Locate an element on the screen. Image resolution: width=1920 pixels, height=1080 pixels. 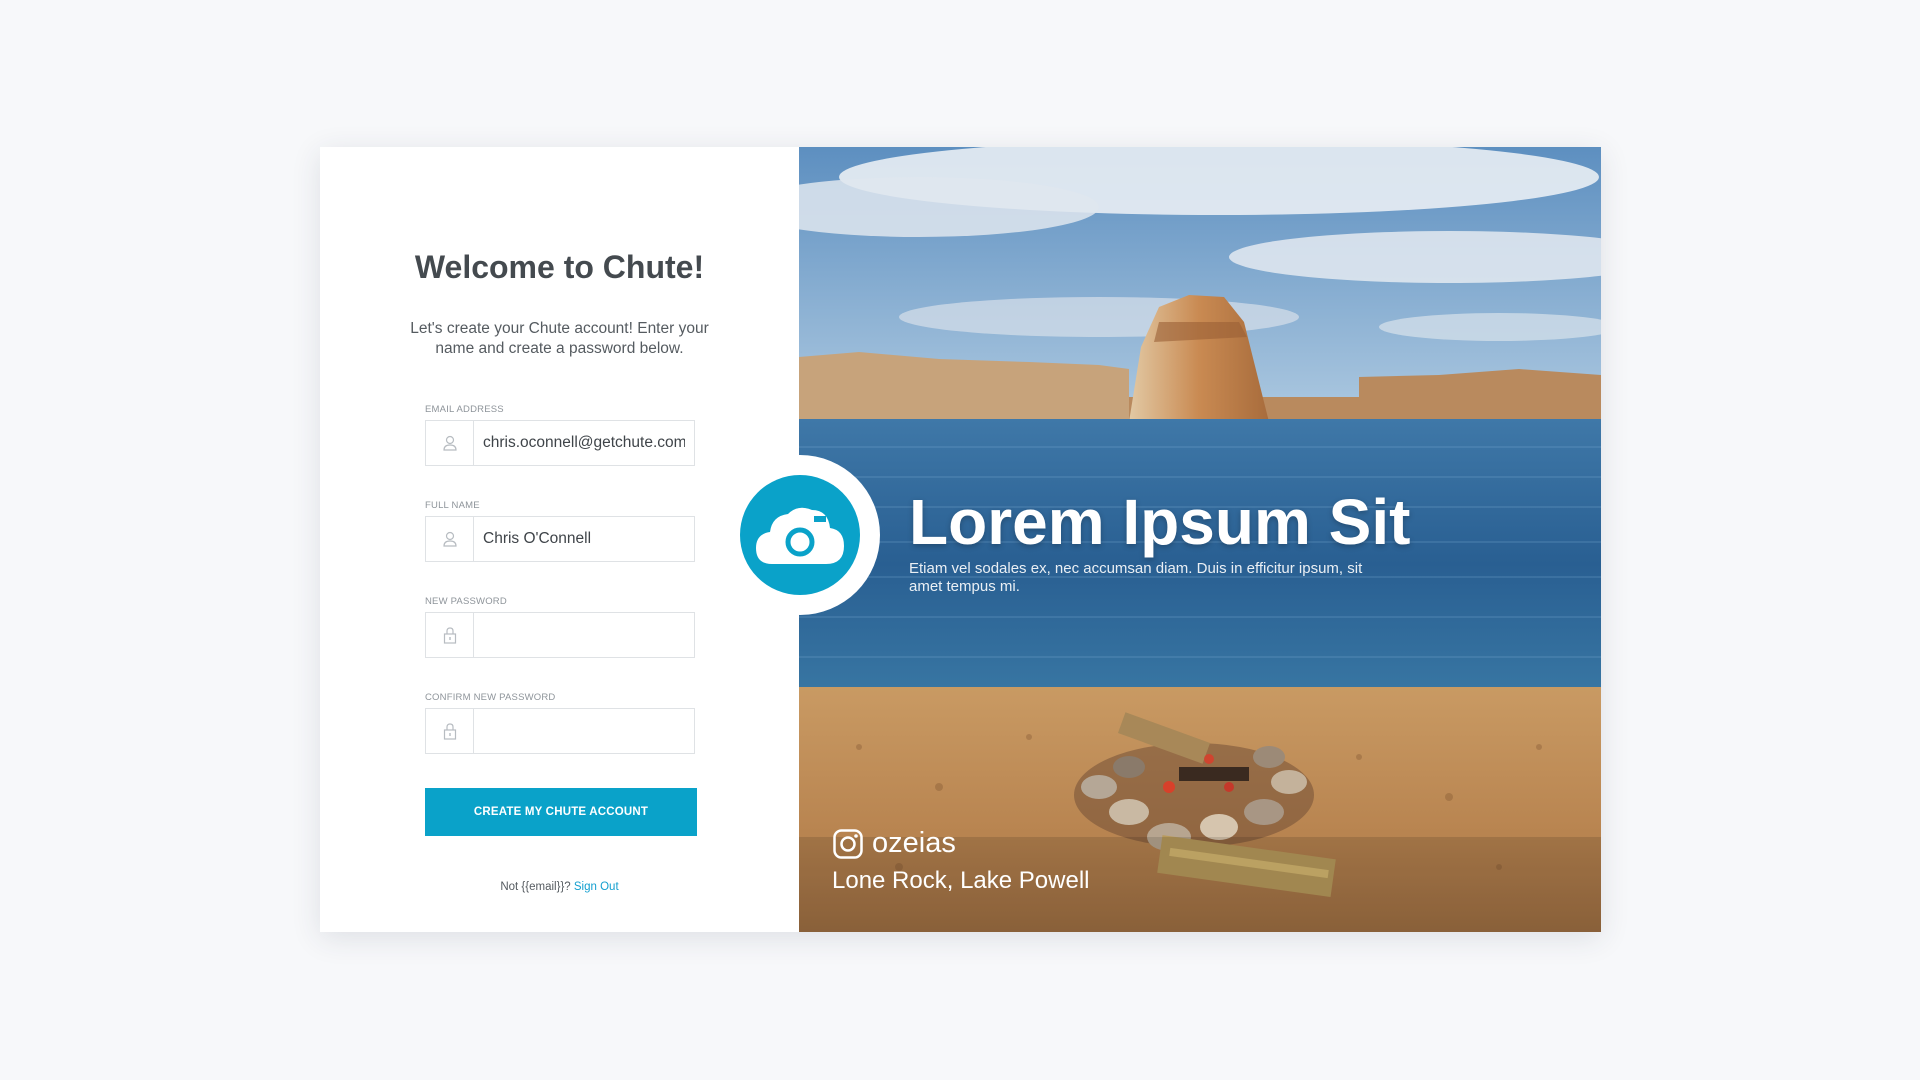
photo-location: Lone Rock, Lake Powell is located at coordinates (961, 880).